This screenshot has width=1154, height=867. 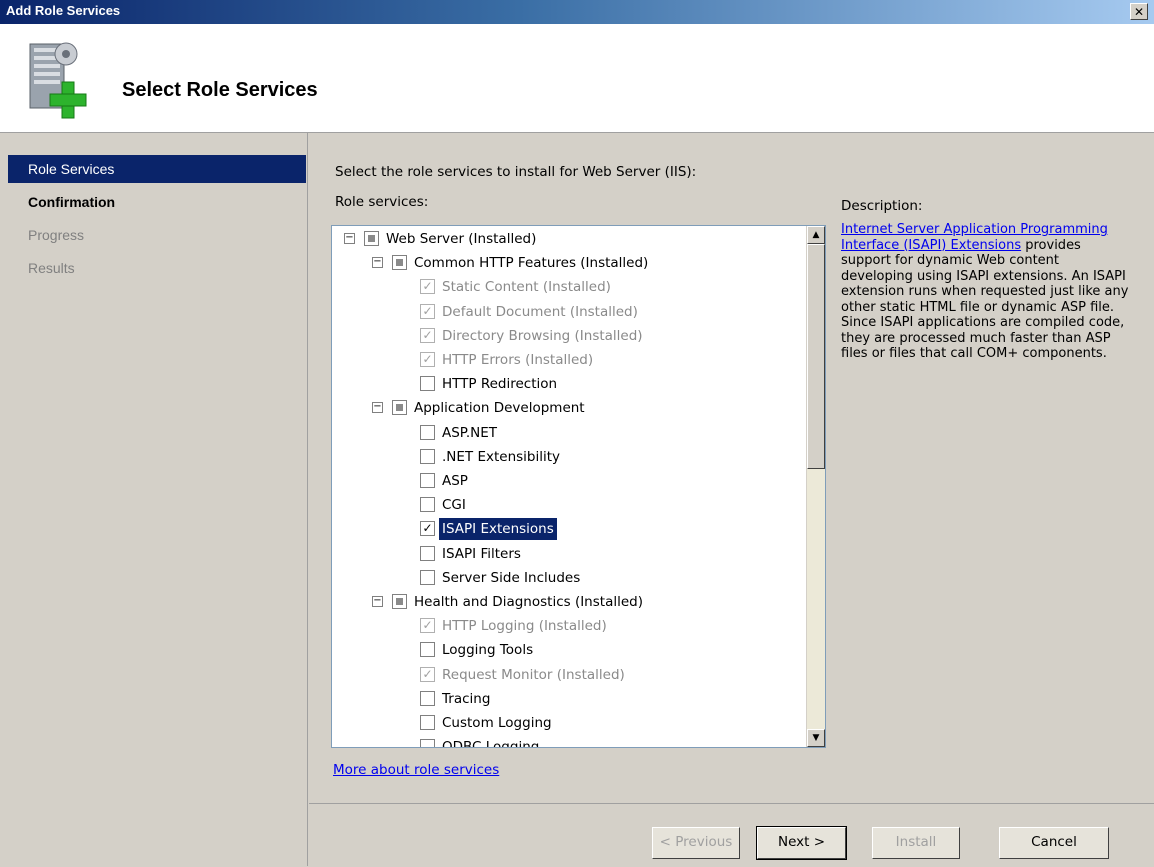 I want to click on tree-item: ASP, so click(x=567, y=481).